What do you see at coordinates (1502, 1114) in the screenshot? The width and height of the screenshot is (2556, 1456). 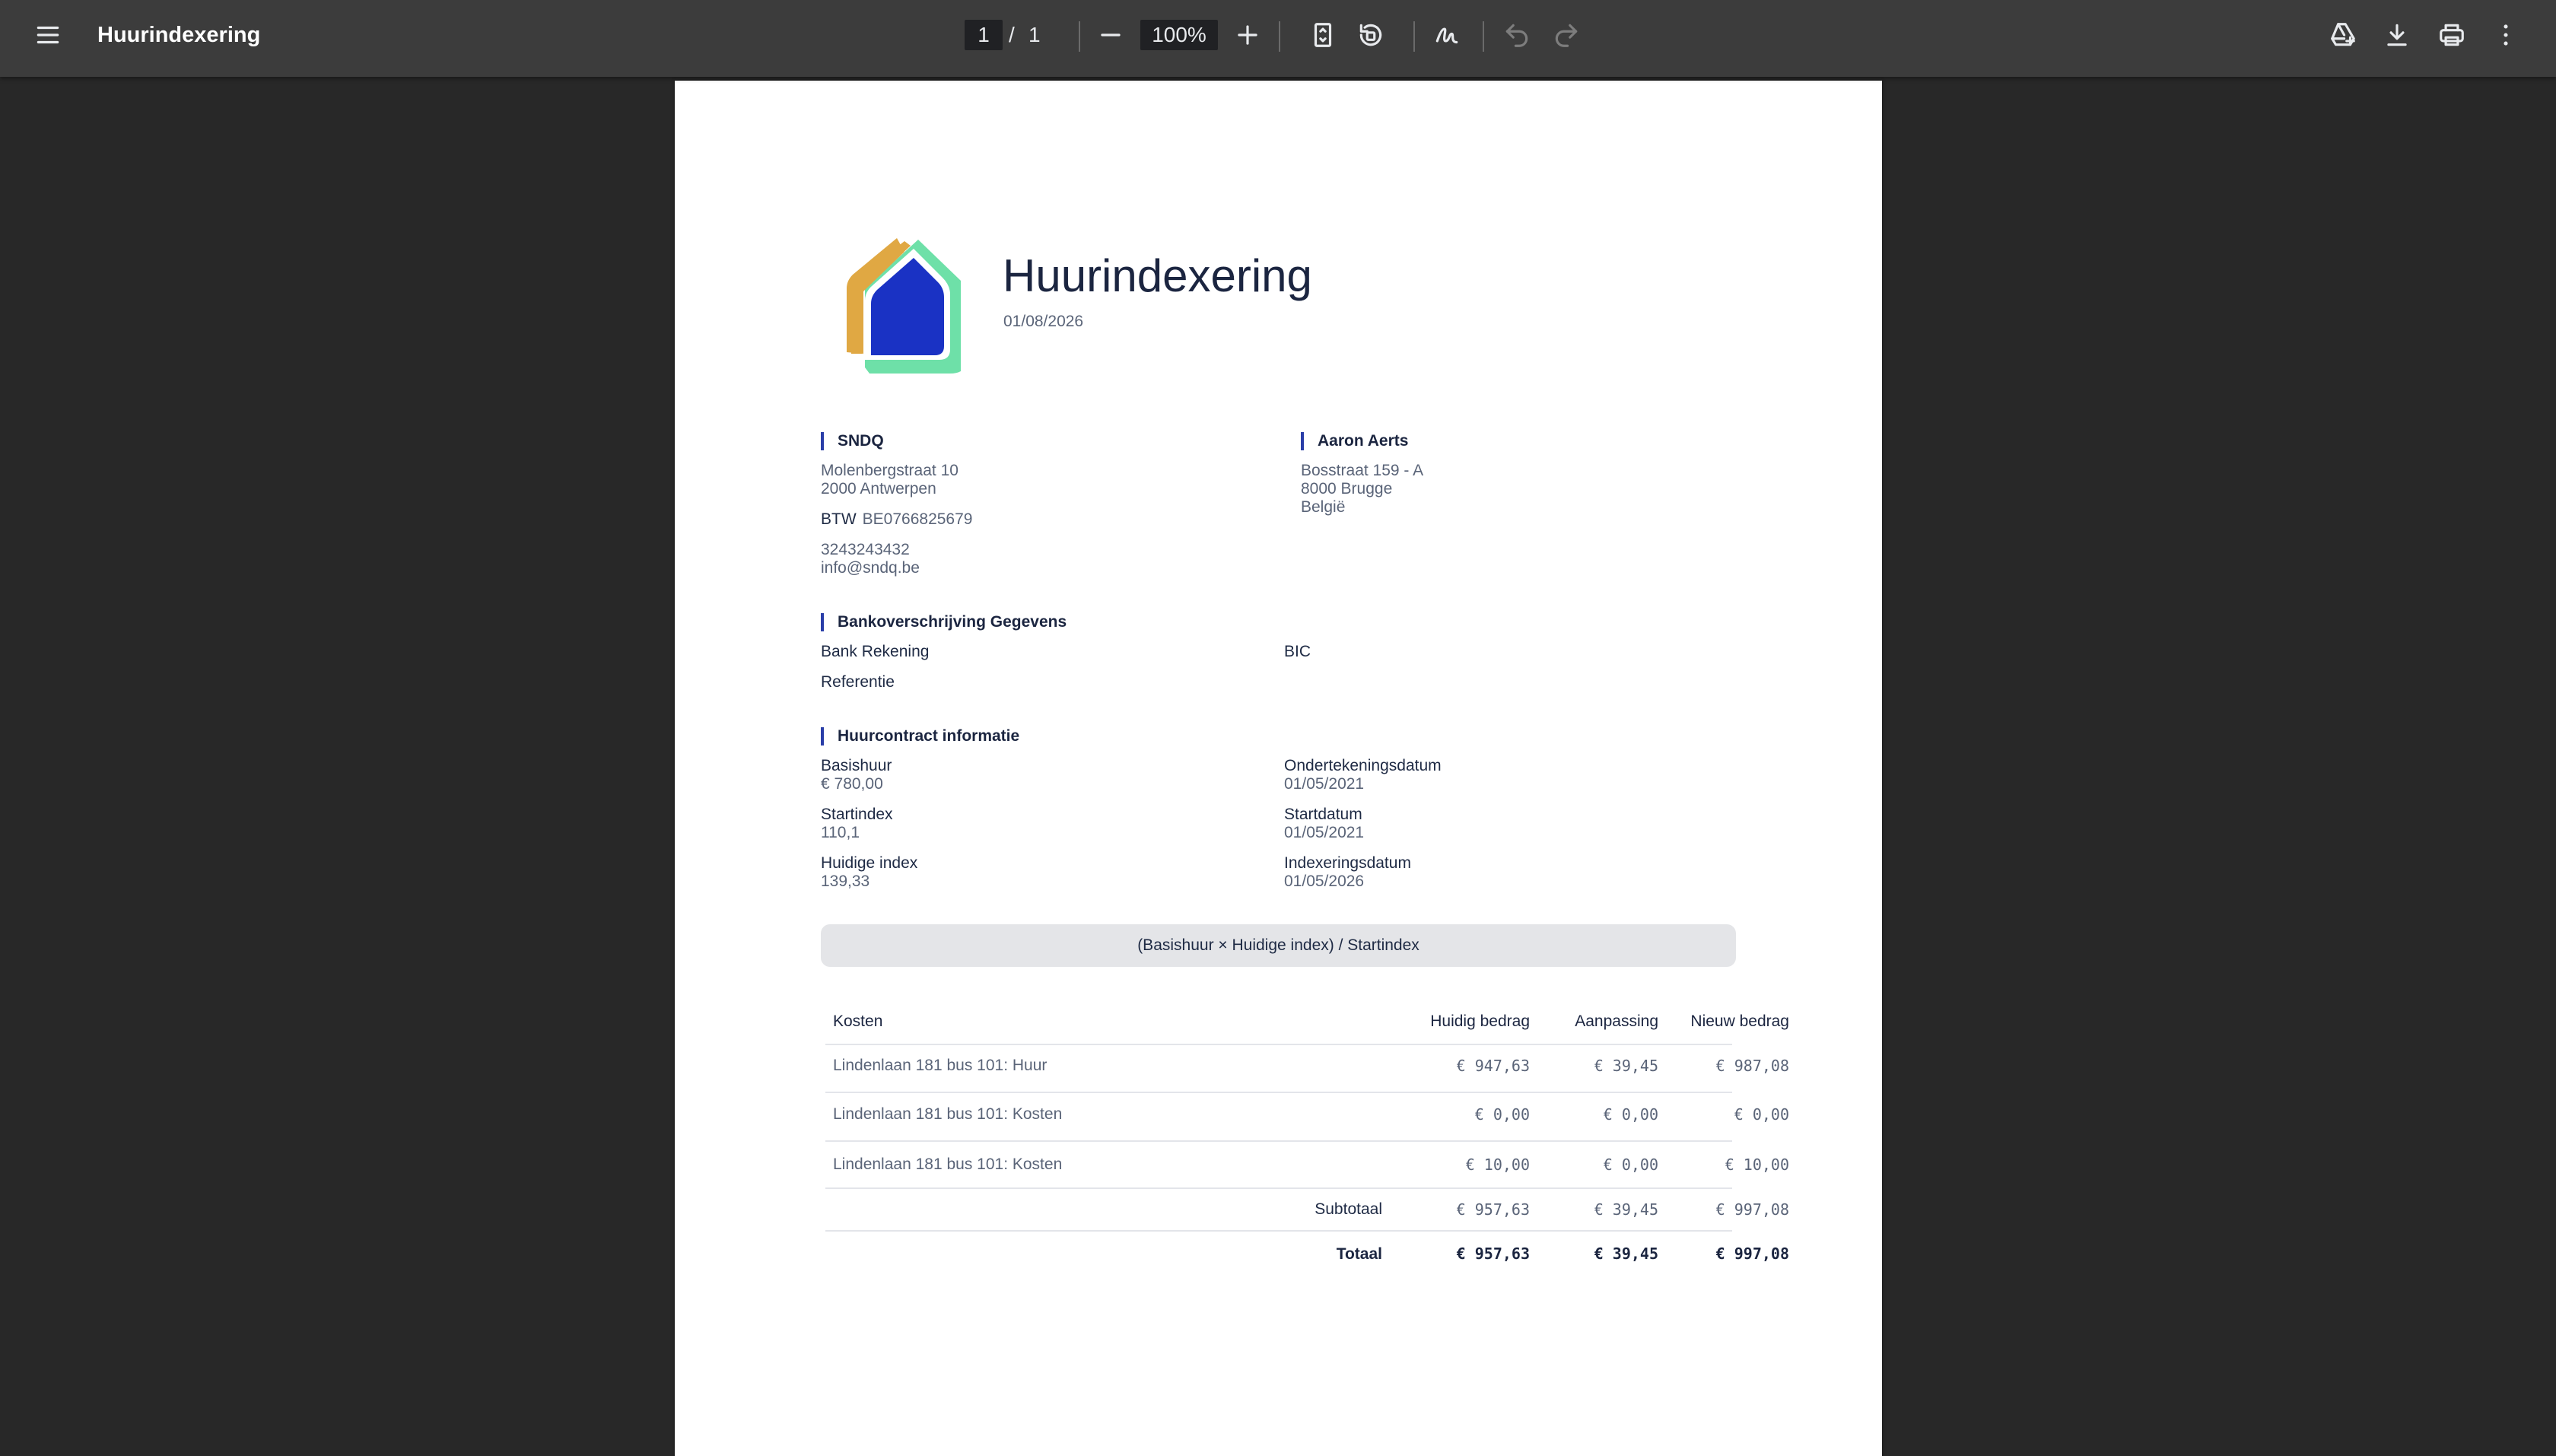 I see `row-current: € 0,00` at bounding box center [1502, 1114].